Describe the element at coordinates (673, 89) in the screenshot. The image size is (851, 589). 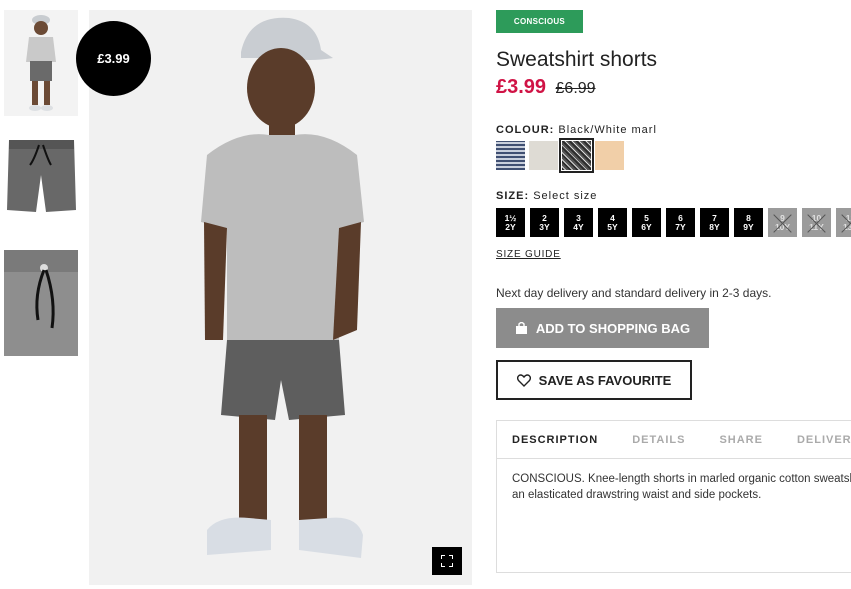
I see `price-row: £3.99 £6.99` at that location.